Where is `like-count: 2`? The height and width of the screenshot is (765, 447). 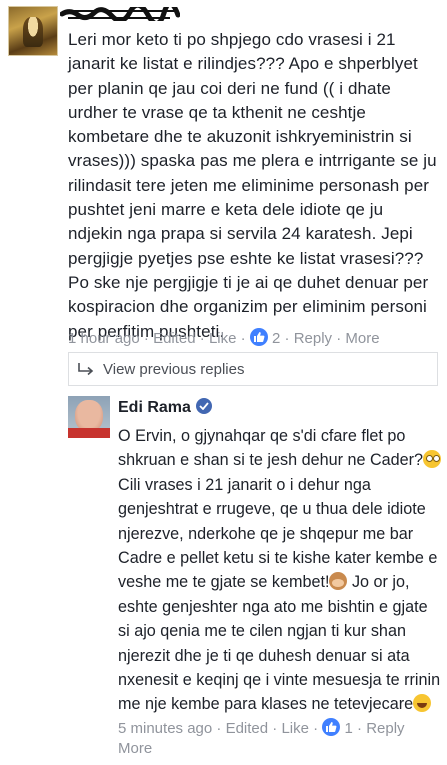 like-count: 2 is located at coordinates (276, 338).